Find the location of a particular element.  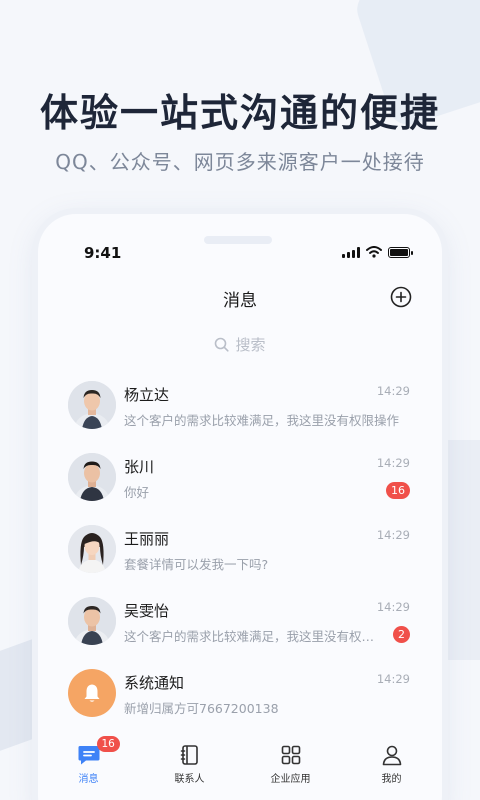

promo-headline: 体验一站式沟通的便捷 is located at coordinates (239, 113).